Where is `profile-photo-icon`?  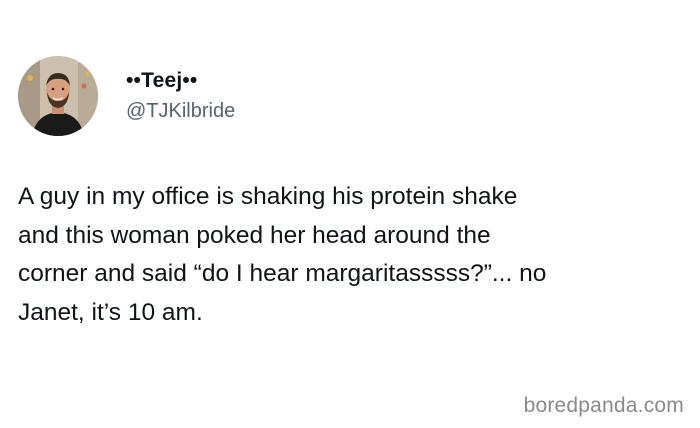 profile-photo-icon is located at coordinates (58, 96).